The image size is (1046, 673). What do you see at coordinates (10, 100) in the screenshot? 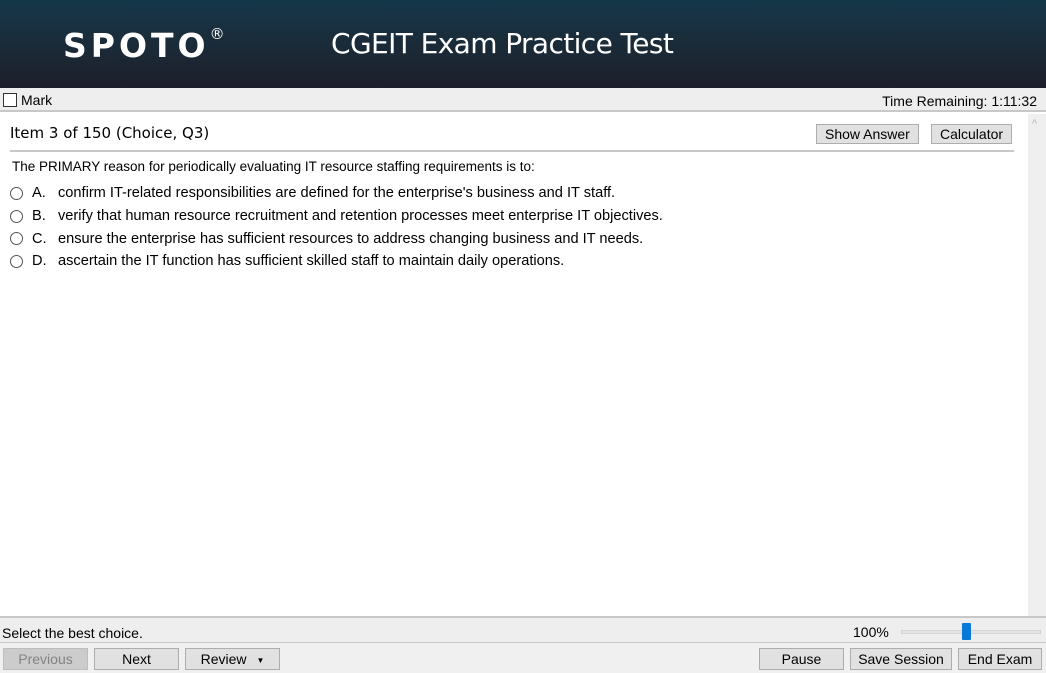
I see `checkbox-icon` at bounding box center [10, 100].